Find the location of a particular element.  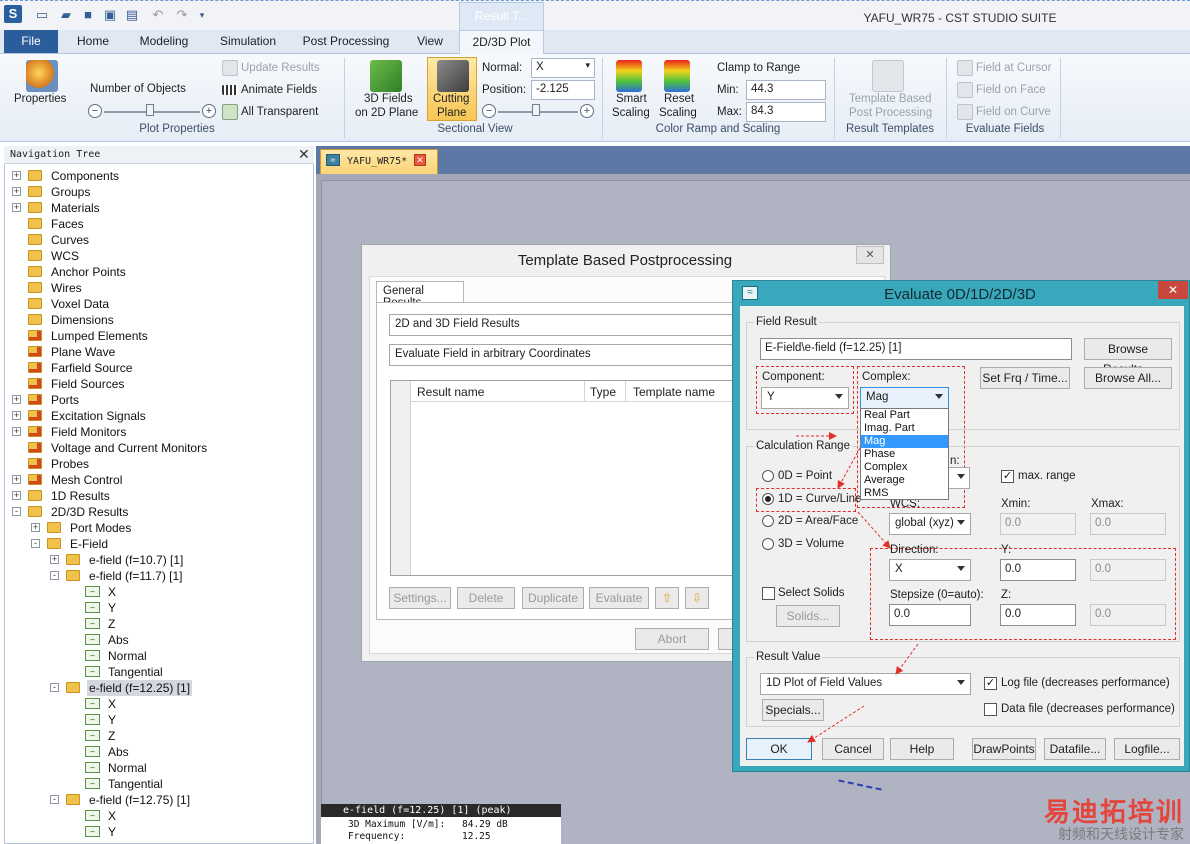

tree-item: + Ports is located at coordinates (158, 400).